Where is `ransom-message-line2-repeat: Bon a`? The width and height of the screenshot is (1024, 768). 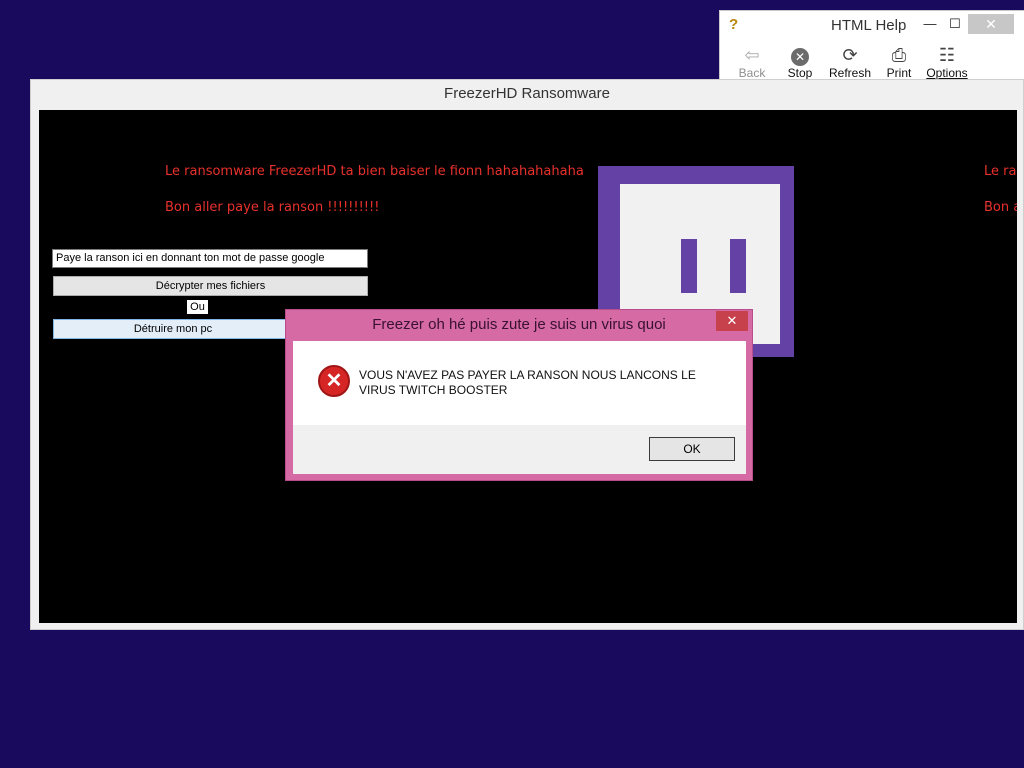 ransom-message-line2-repeat: Bon a is located at coordinates (1000, 207).